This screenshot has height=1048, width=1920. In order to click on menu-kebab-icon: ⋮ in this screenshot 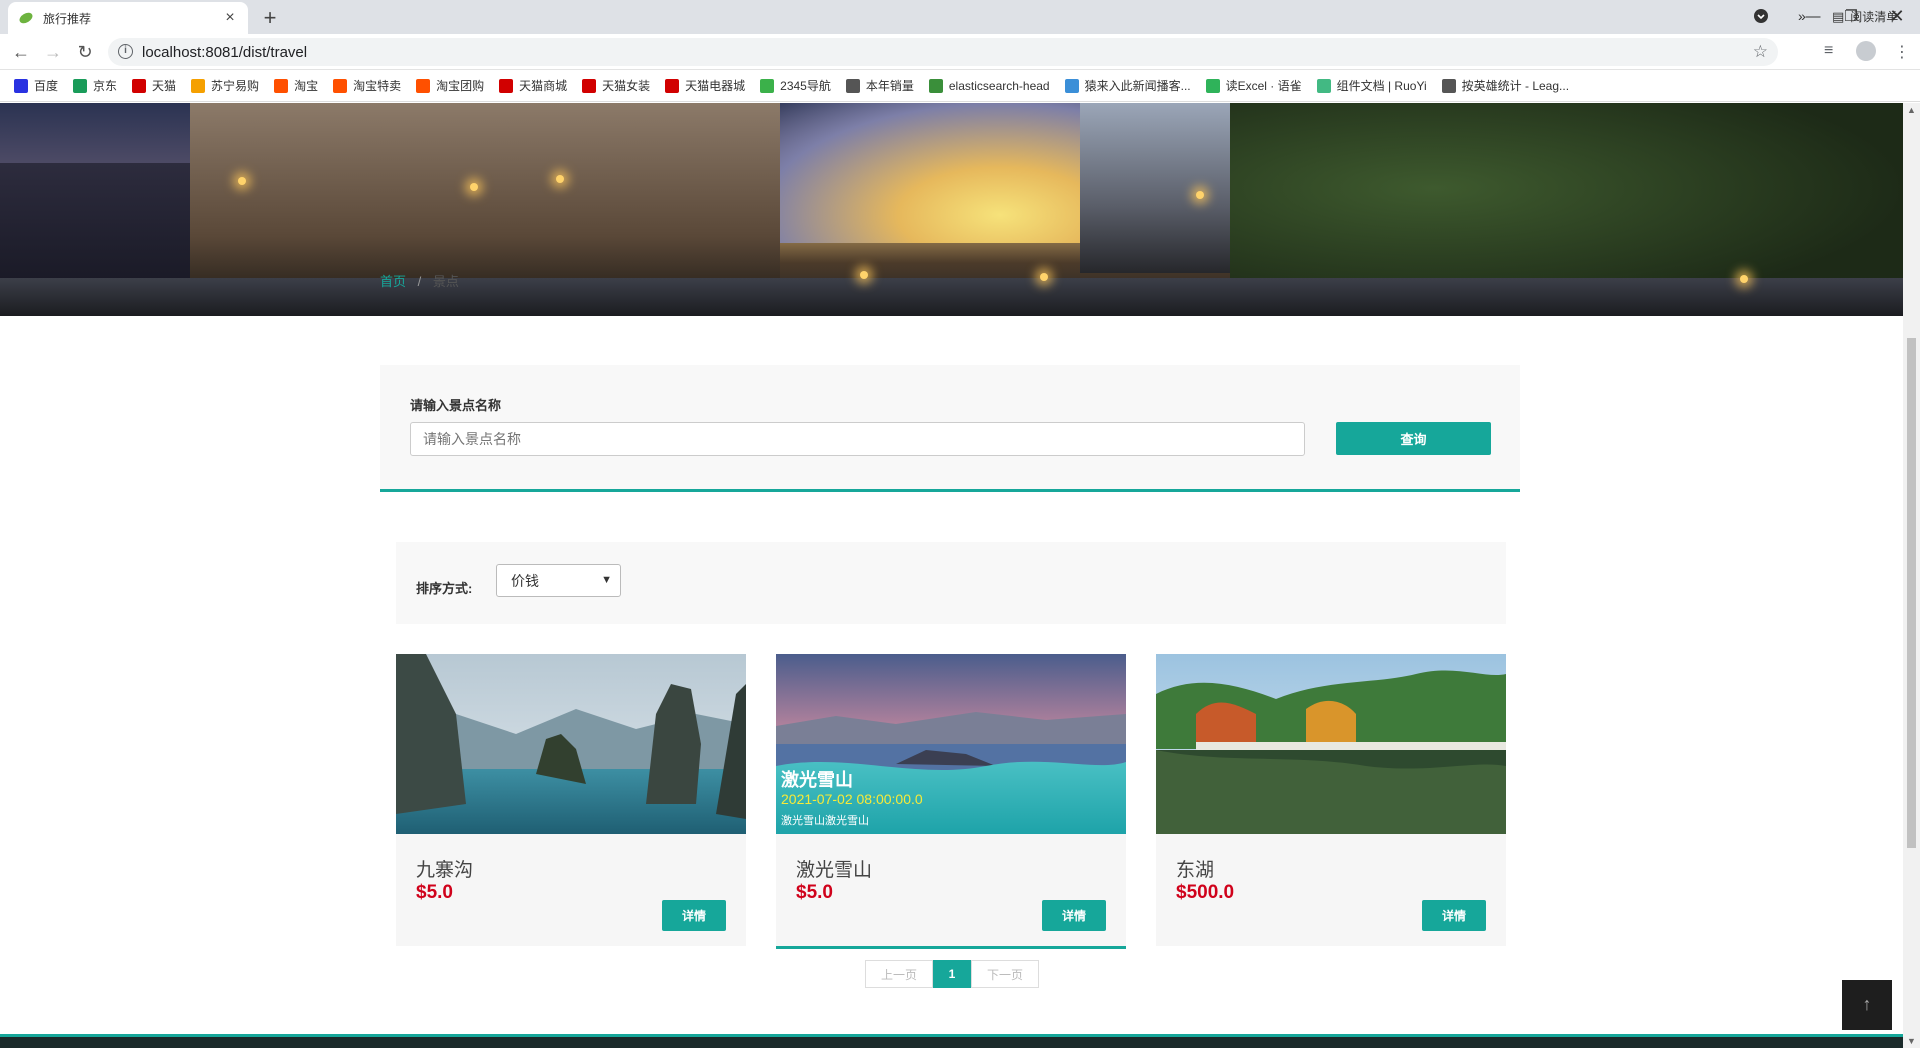, I will do `click(1902, 52)`.